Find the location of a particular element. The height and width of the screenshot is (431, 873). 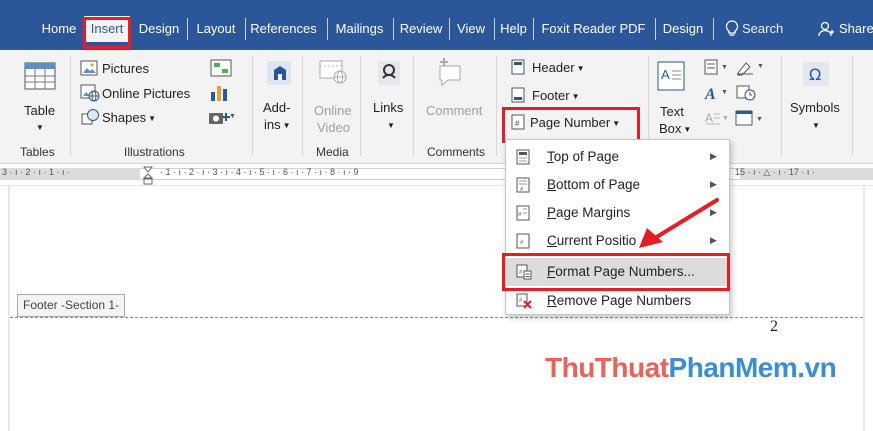

table-button: Table is located at coordinates (39, 111).